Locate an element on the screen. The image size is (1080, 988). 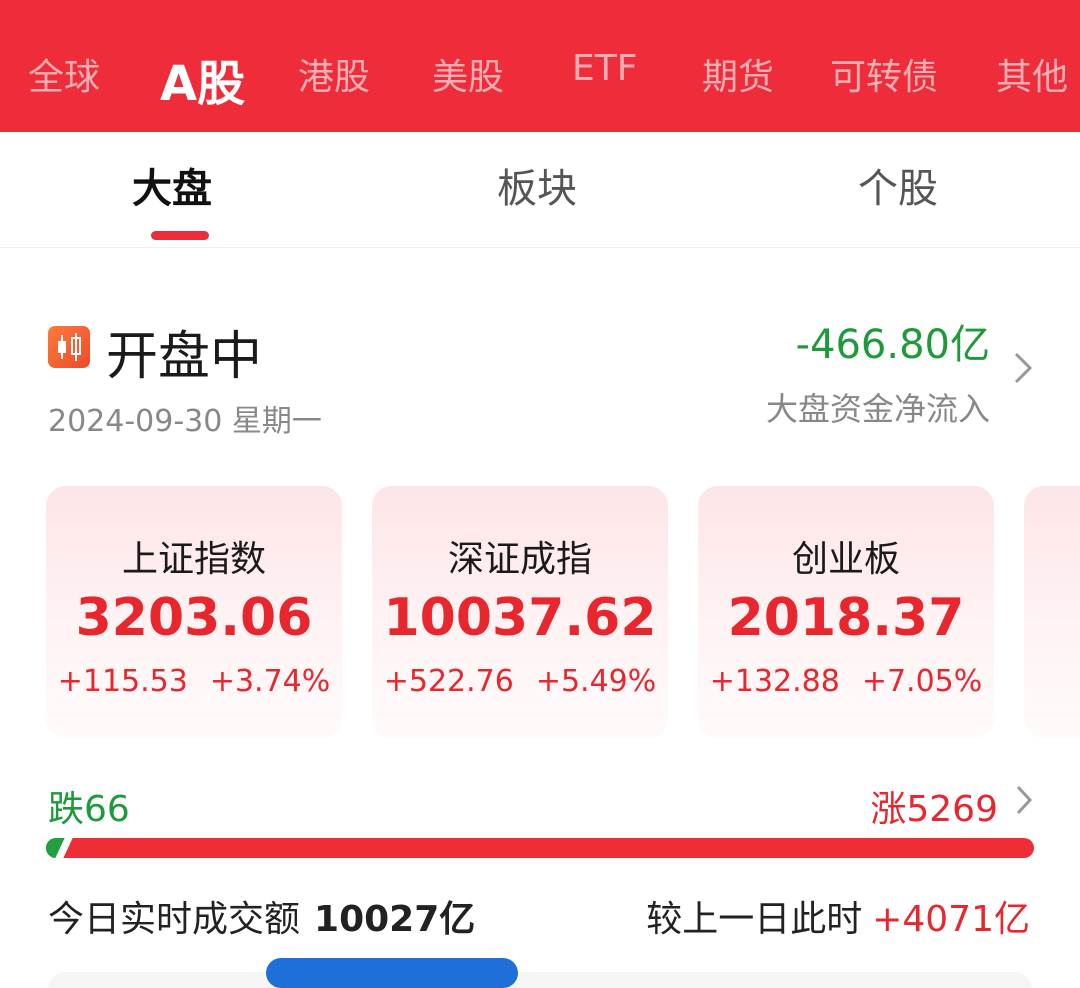
turnover-compare-row: 较上一日此时 +4071亿 is located at coordinates (838, 916).